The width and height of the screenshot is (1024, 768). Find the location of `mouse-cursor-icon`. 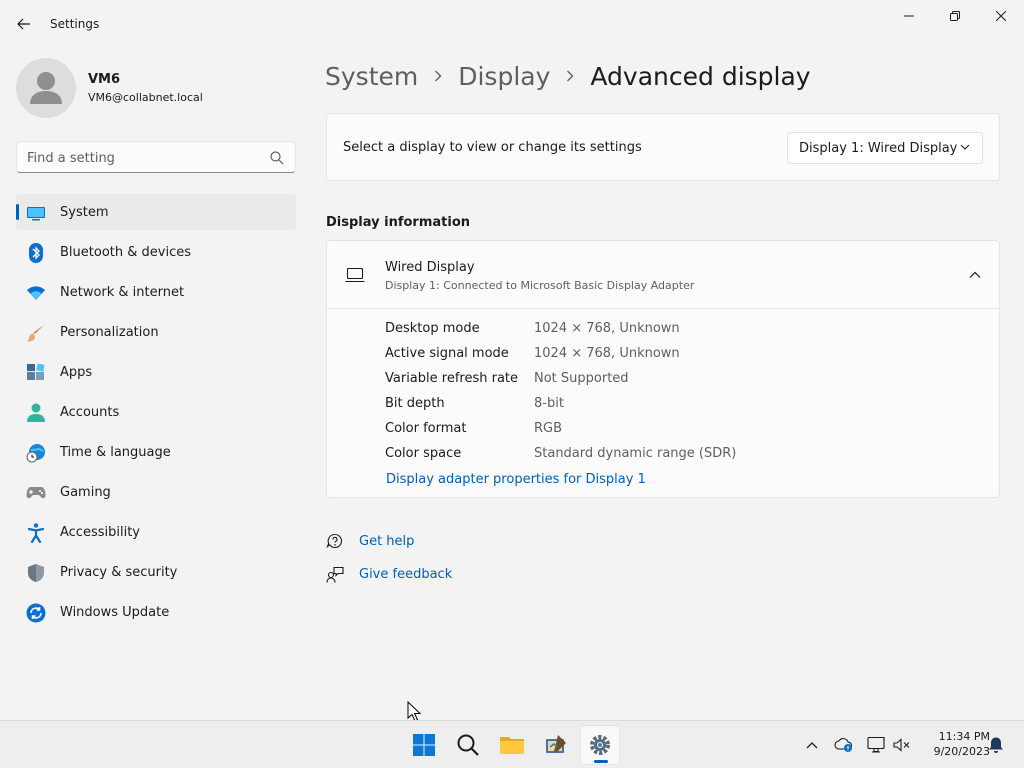

mouse-cursor-icon is located at coordinates (414, 711).